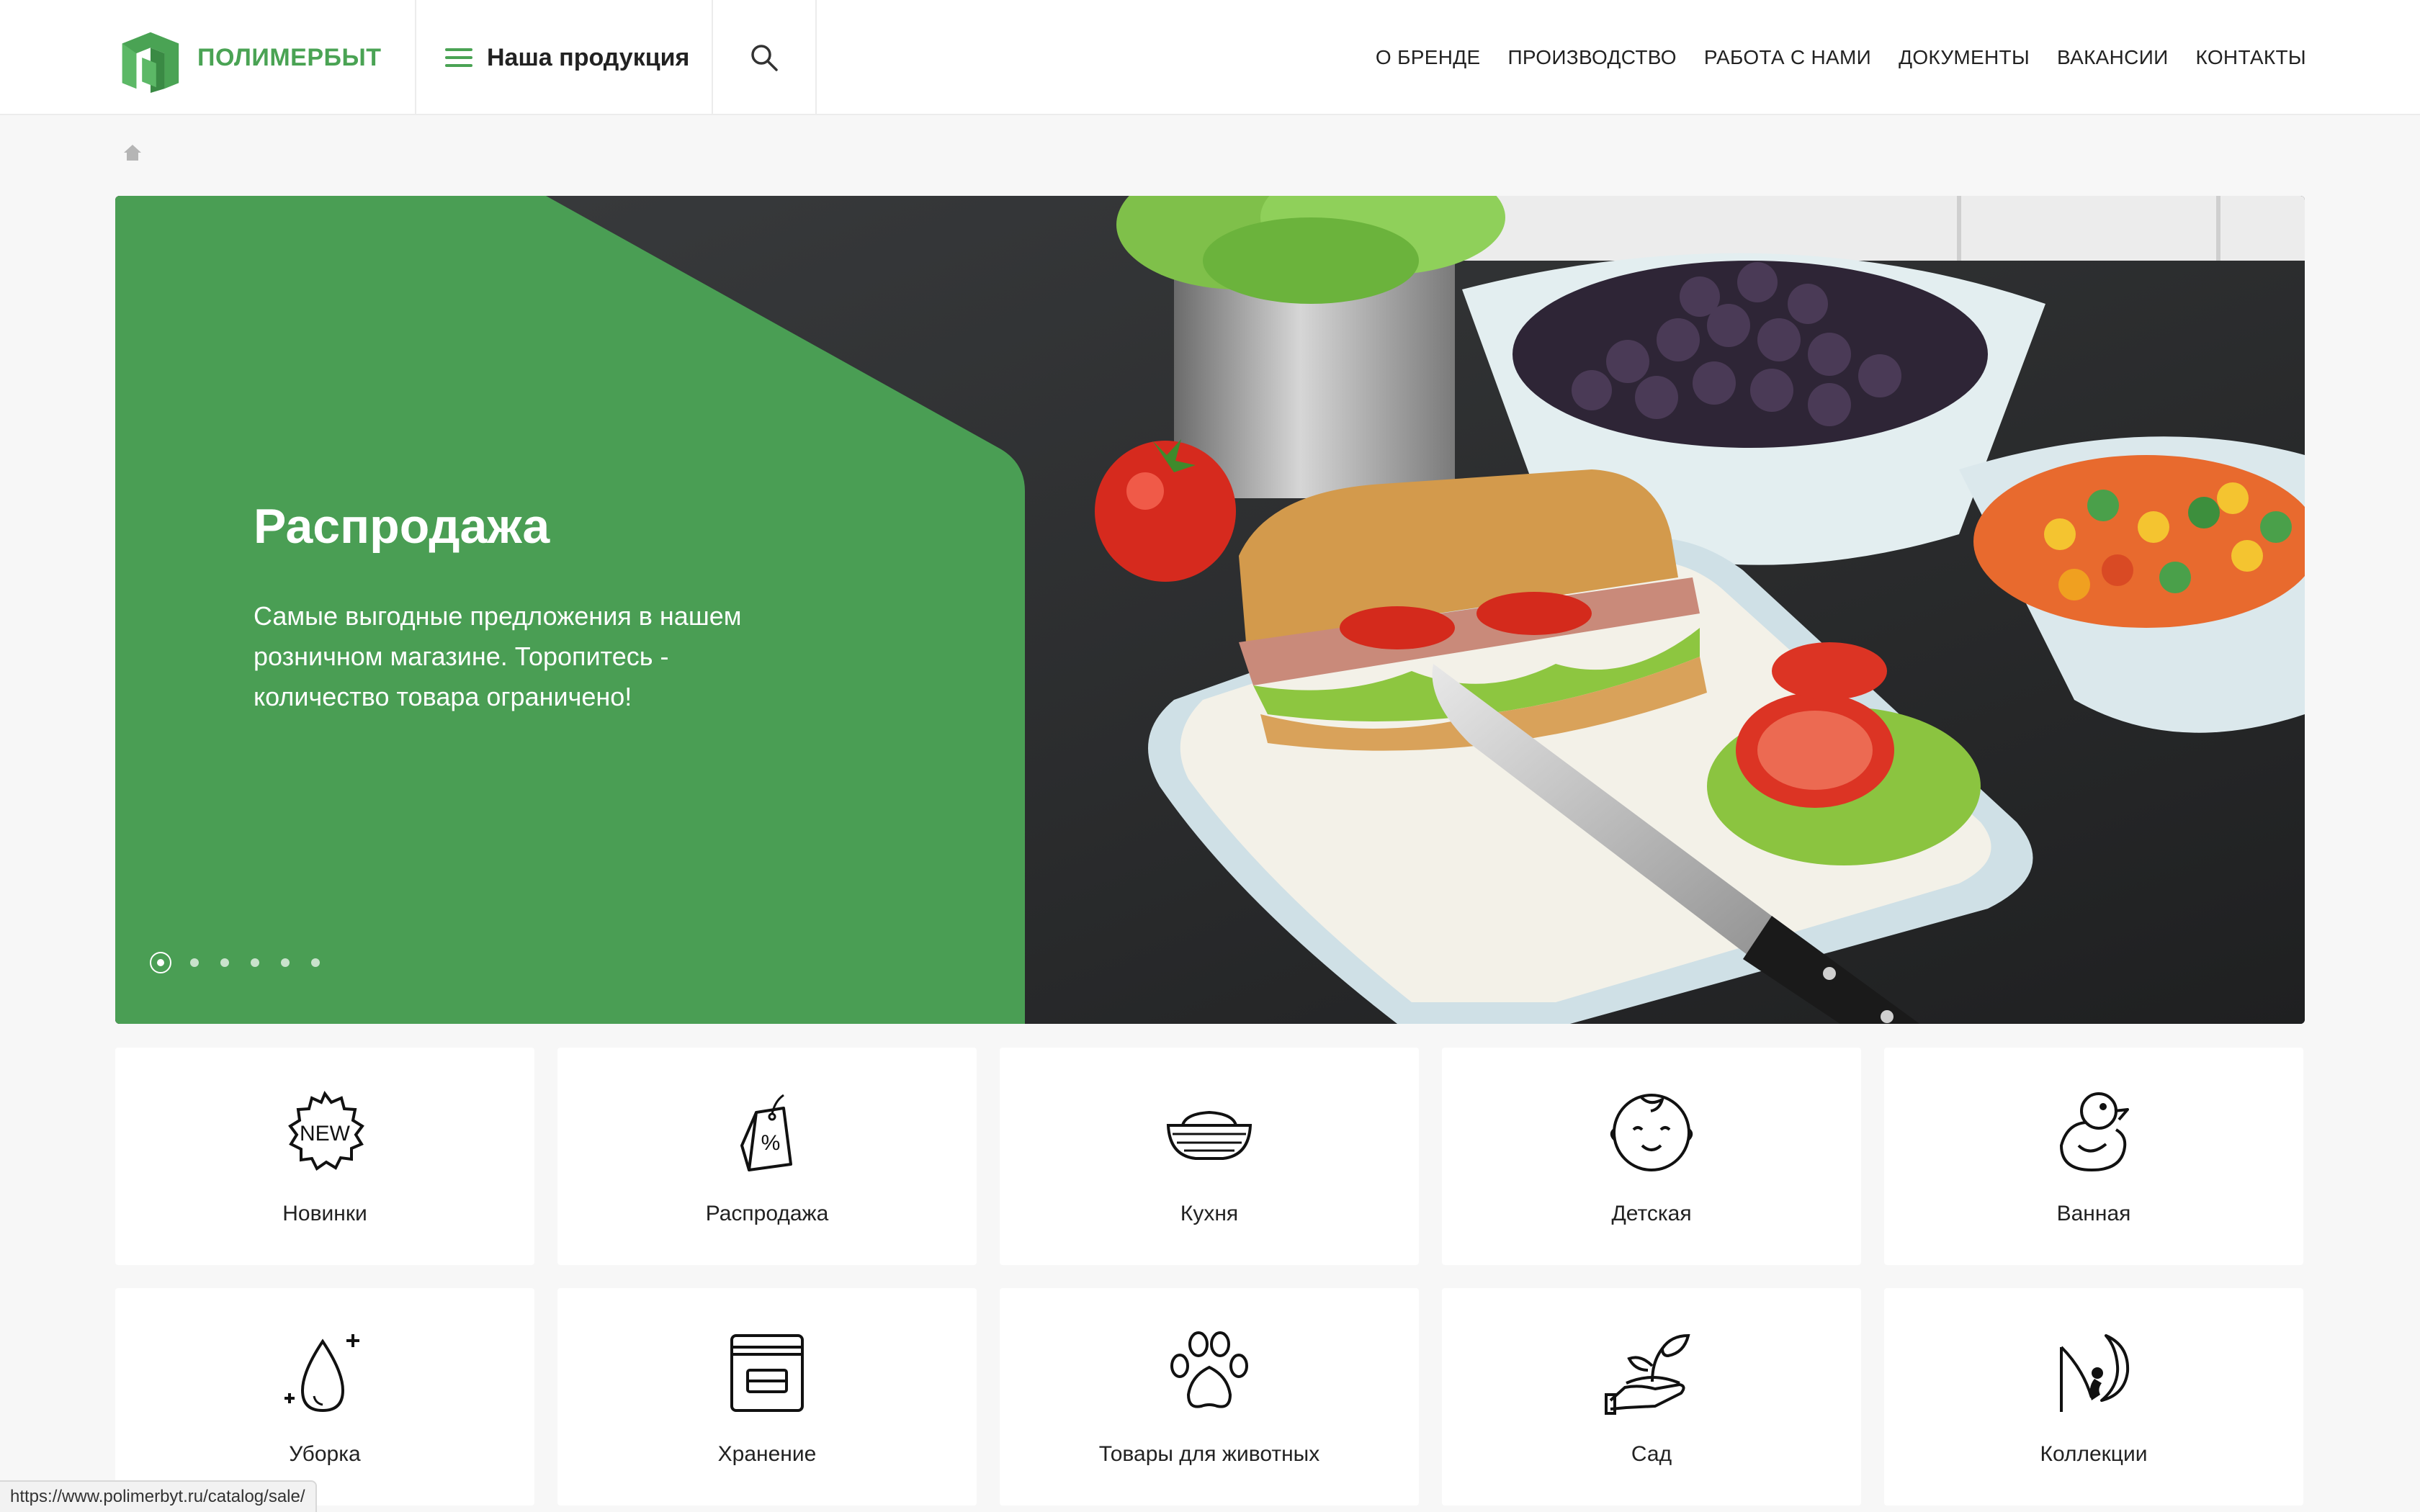 This screenshot has height=1512, width=2420. I want to click on products-menu-button: Наша продукция, so click(567, 57).